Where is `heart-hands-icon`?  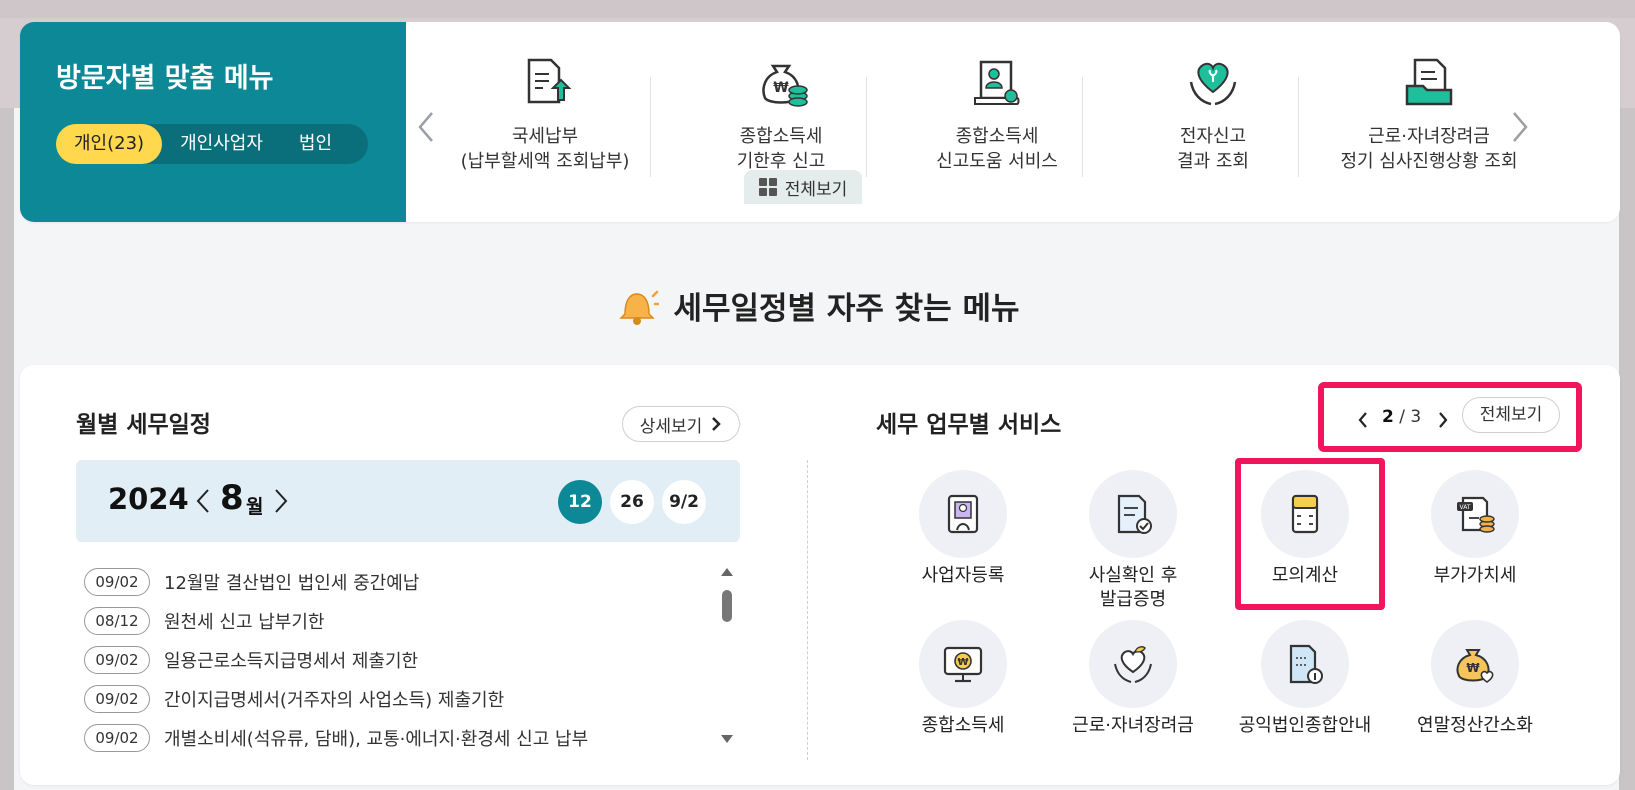 heart-hands-icon is located at coordinates (1213, 84).